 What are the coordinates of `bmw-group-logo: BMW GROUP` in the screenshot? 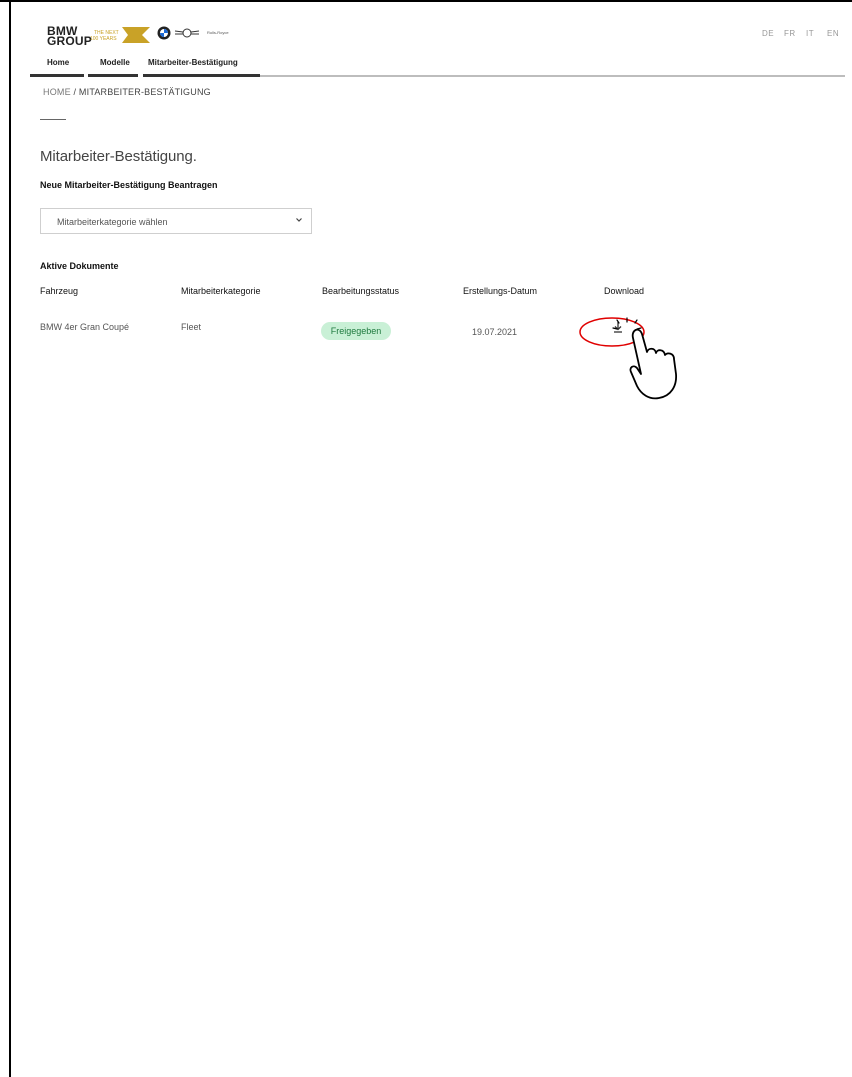 It's located at (70, 36).